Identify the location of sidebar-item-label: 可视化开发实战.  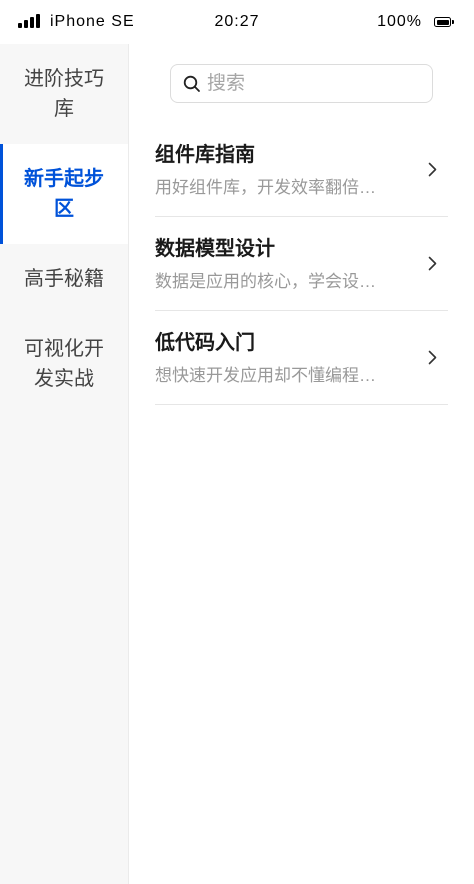
(64, 364).